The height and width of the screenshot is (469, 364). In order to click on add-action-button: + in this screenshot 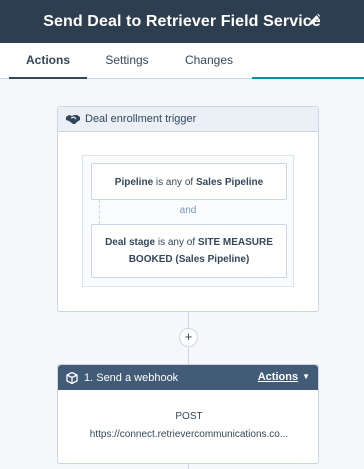, I will do `click(188, 337)`.